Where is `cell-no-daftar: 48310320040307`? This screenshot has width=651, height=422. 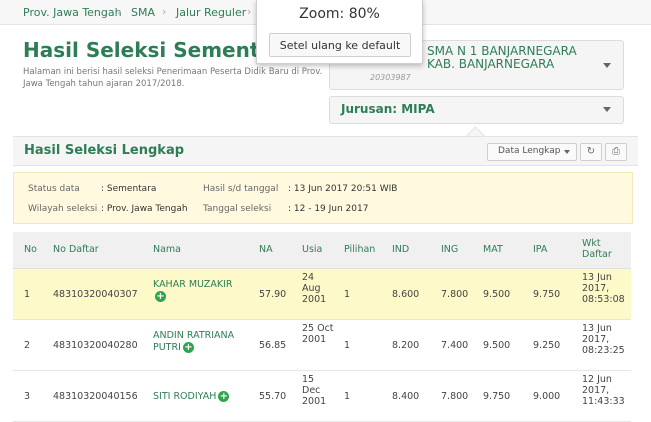
cell-no-daftar: 48310320040307 is located at coordinates (95, 294).